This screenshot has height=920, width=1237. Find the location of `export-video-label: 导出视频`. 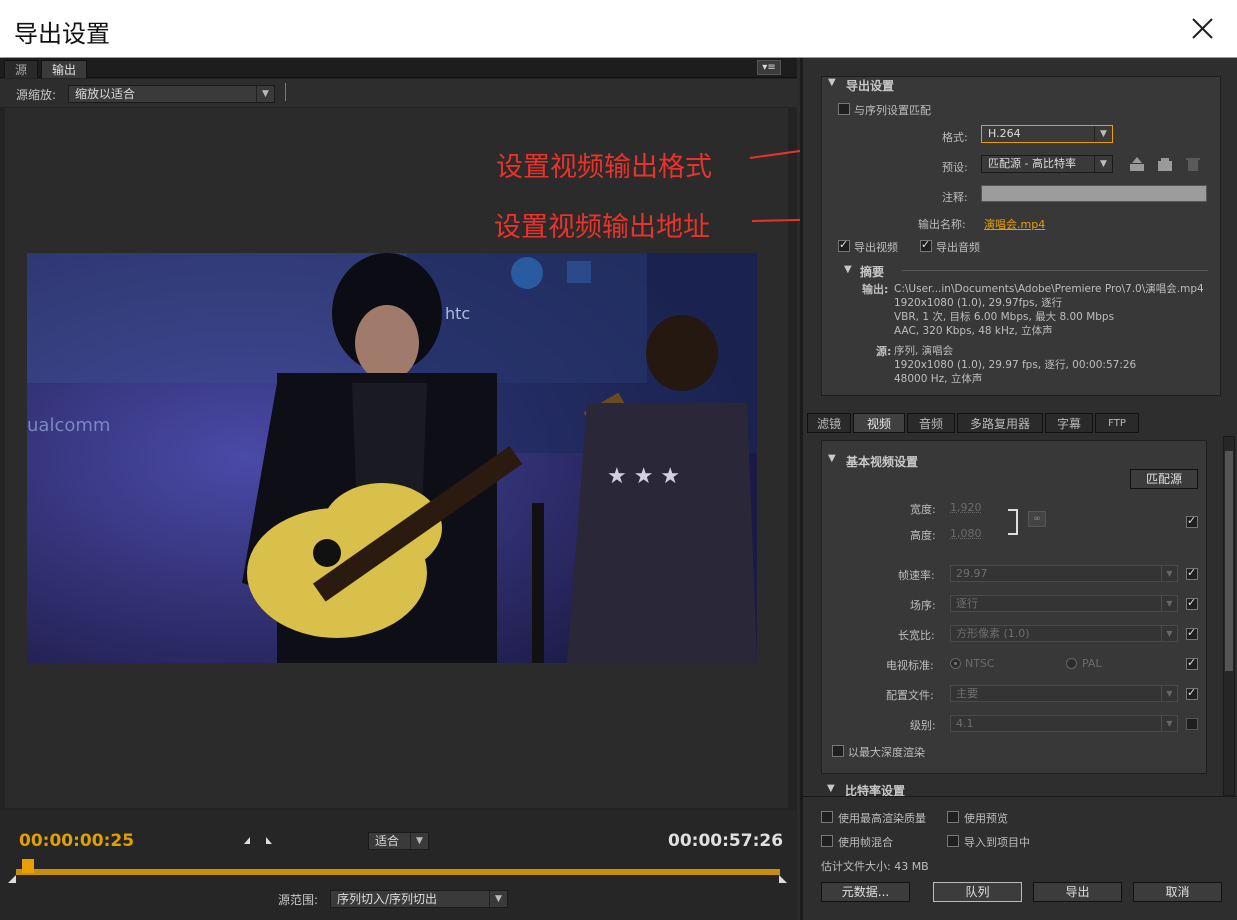

export-video-label: 导出视频 is located at coordinates (876, 247).